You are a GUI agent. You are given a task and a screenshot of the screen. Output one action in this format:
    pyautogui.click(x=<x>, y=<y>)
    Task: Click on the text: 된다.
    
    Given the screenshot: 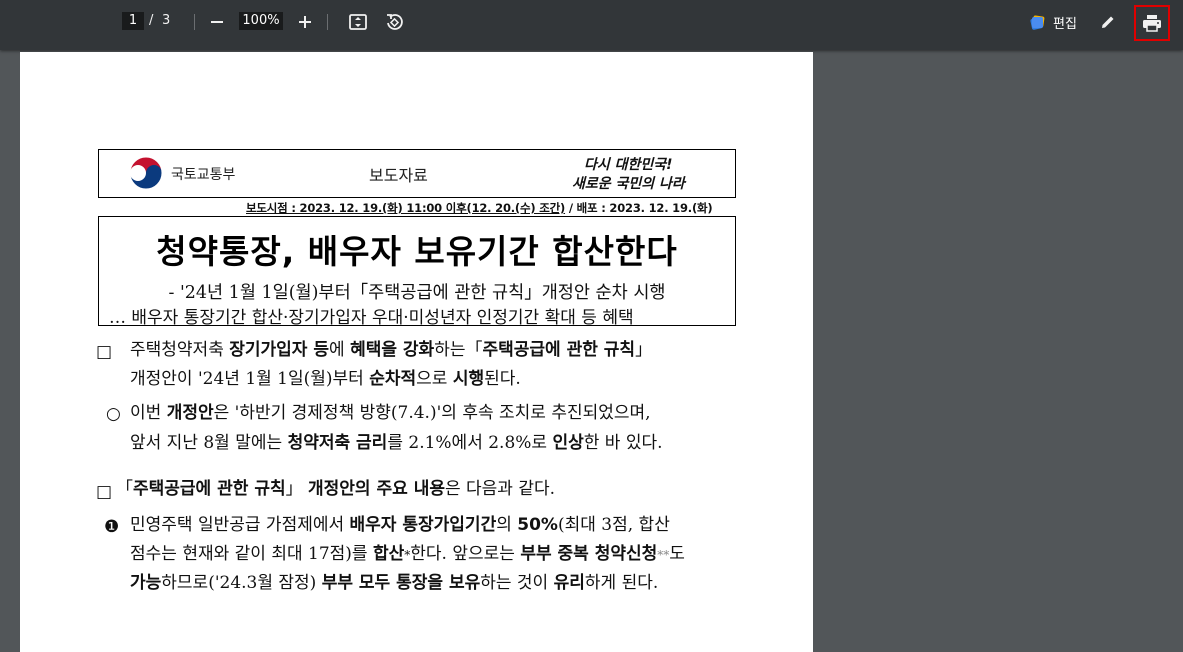 What is the action you would take?
    pyautogui.click(x=502, y=379)
    